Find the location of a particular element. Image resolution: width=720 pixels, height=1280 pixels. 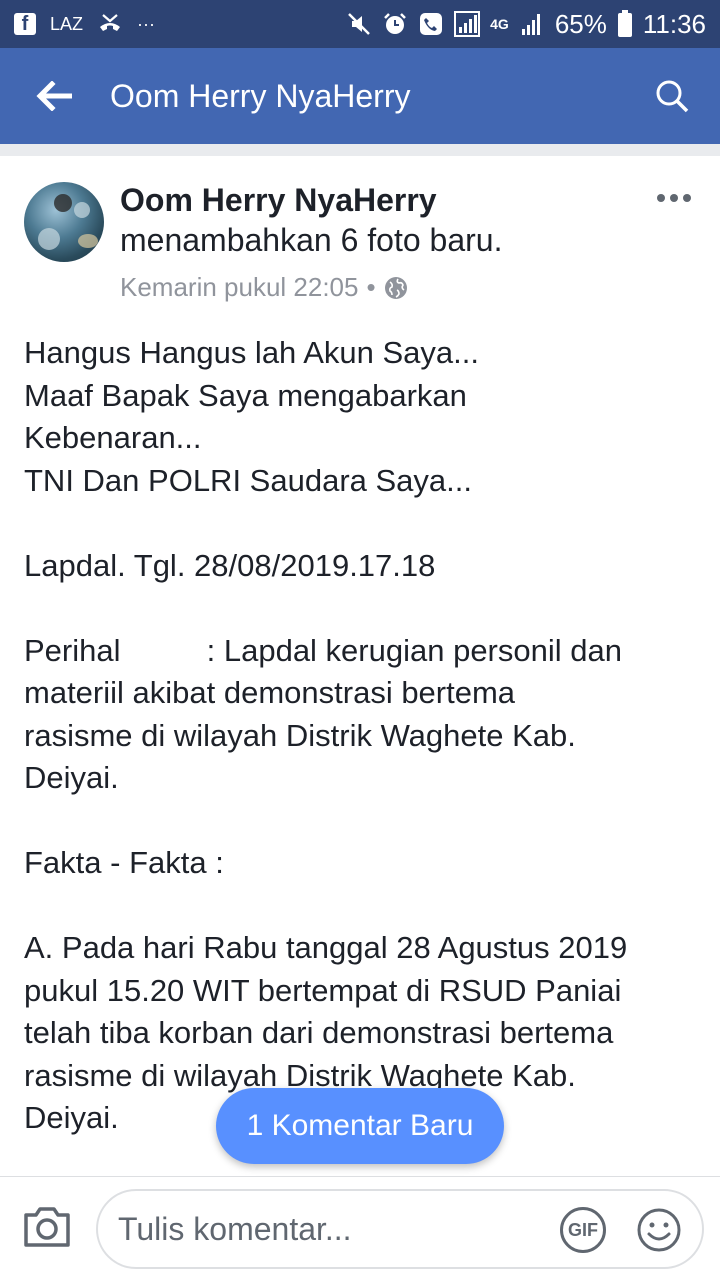

feed-separator is located at coordinates (360, 150).